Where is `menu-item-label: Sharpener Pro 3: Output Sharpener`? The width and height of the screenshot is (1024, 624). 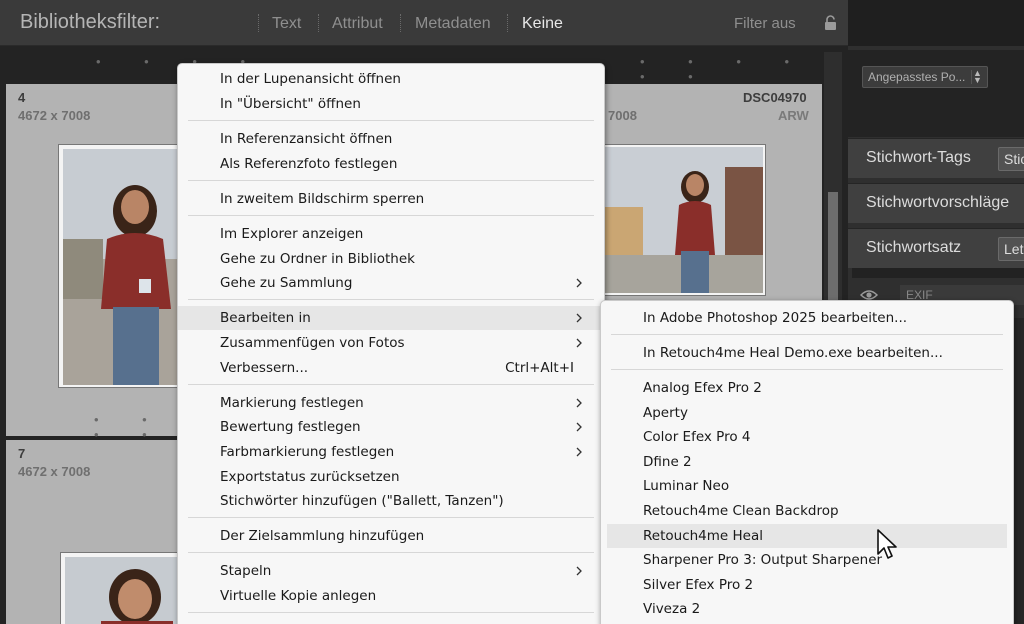 menu-item-label: Sharpener Pro 3: Output Sharpener is located at coordinates (763, 560).